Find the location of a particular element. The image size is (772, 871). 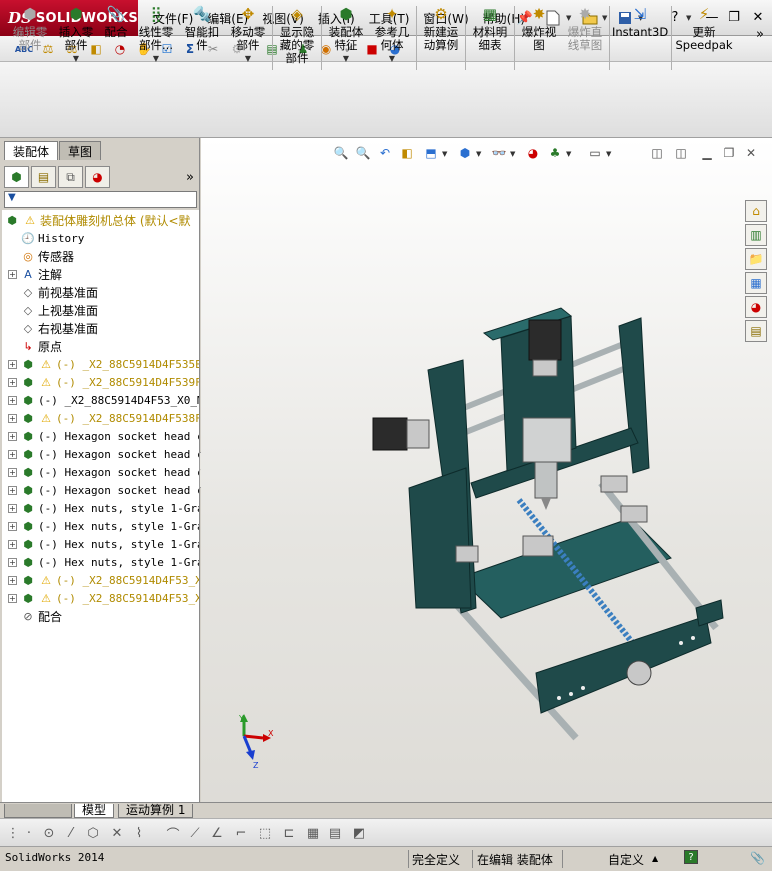

status-clip-icon: 📎 is located at coordinates (757, 858).